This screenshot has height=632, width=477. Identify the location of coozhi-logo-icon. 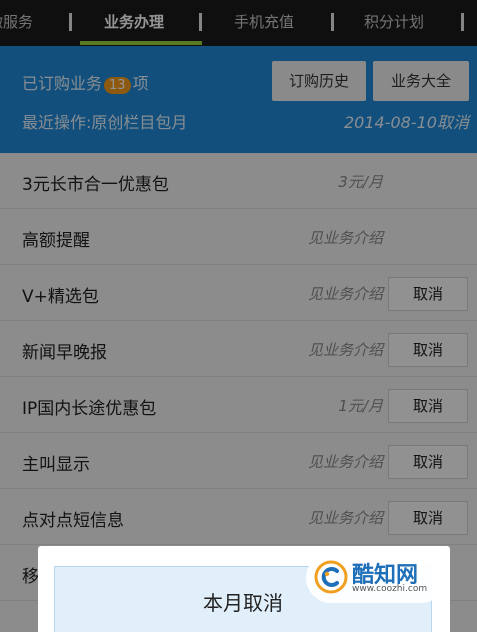
(331, 577).